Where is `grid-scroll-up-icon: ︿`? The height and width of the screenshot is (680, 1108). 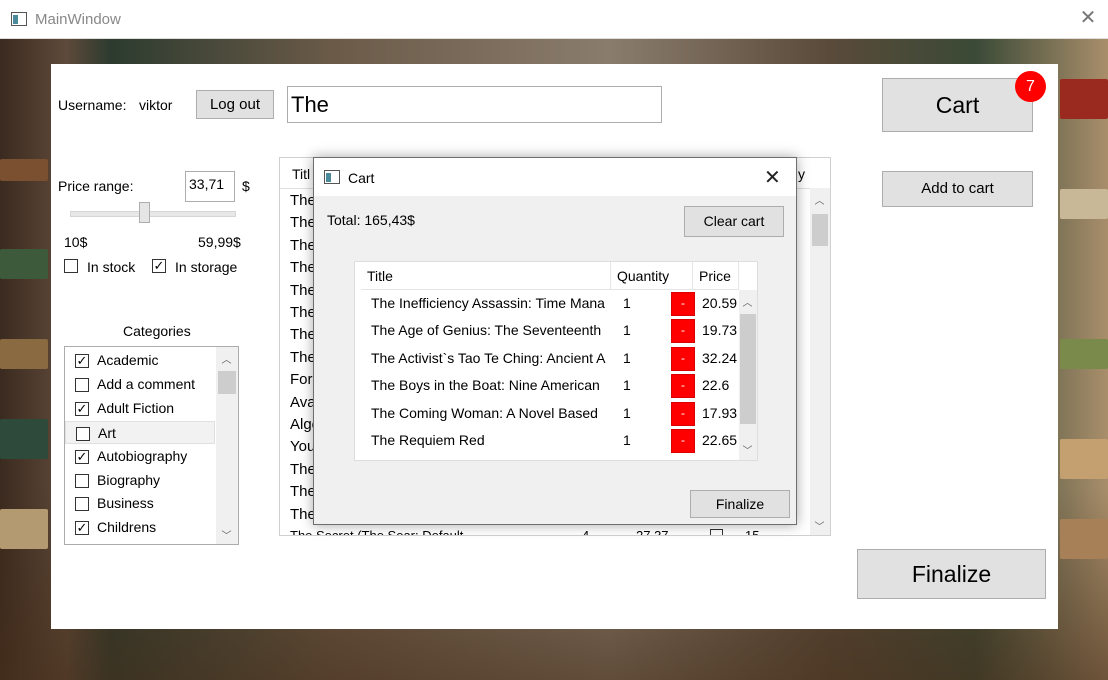 grid-scroll-up-icon: ︿ is located at coordinates (819, 199).